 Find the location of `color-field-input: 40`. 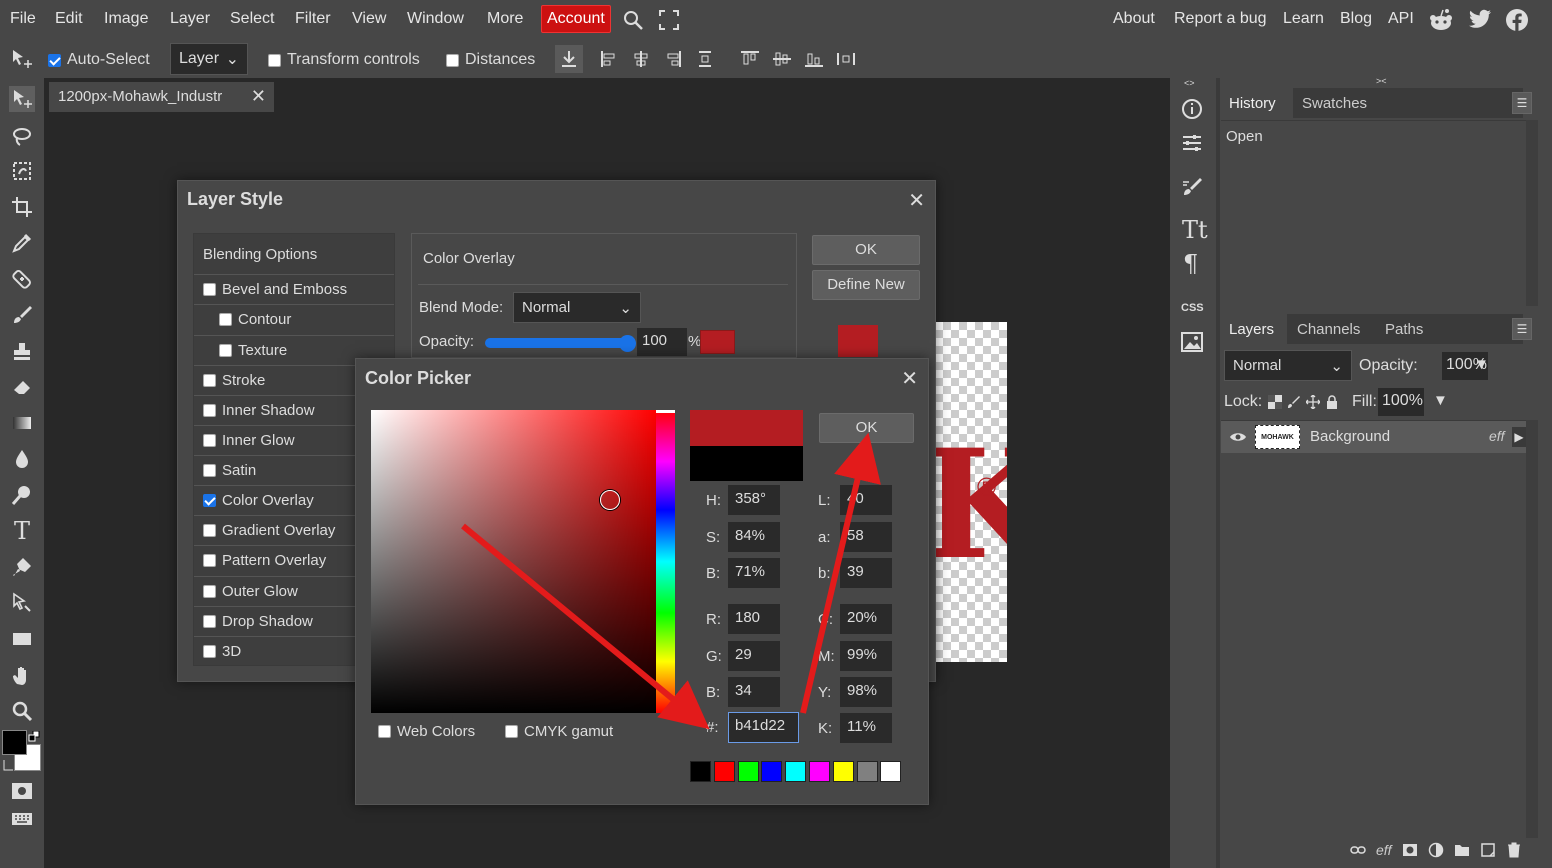

color-field-input: 40 is located at coordinates (866, 500).